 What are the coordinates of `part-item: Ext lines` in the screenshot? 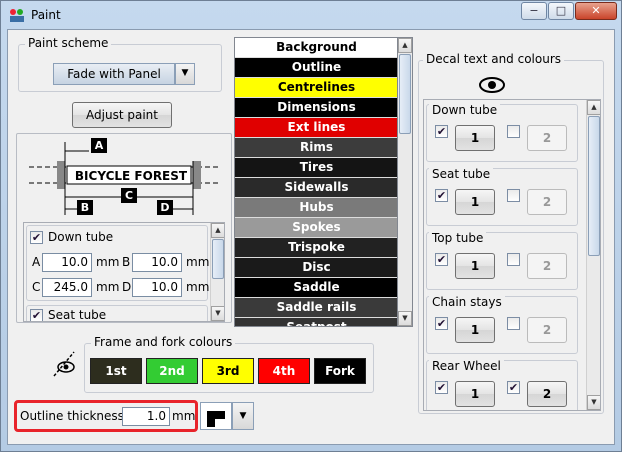 It's located at (316, 128).